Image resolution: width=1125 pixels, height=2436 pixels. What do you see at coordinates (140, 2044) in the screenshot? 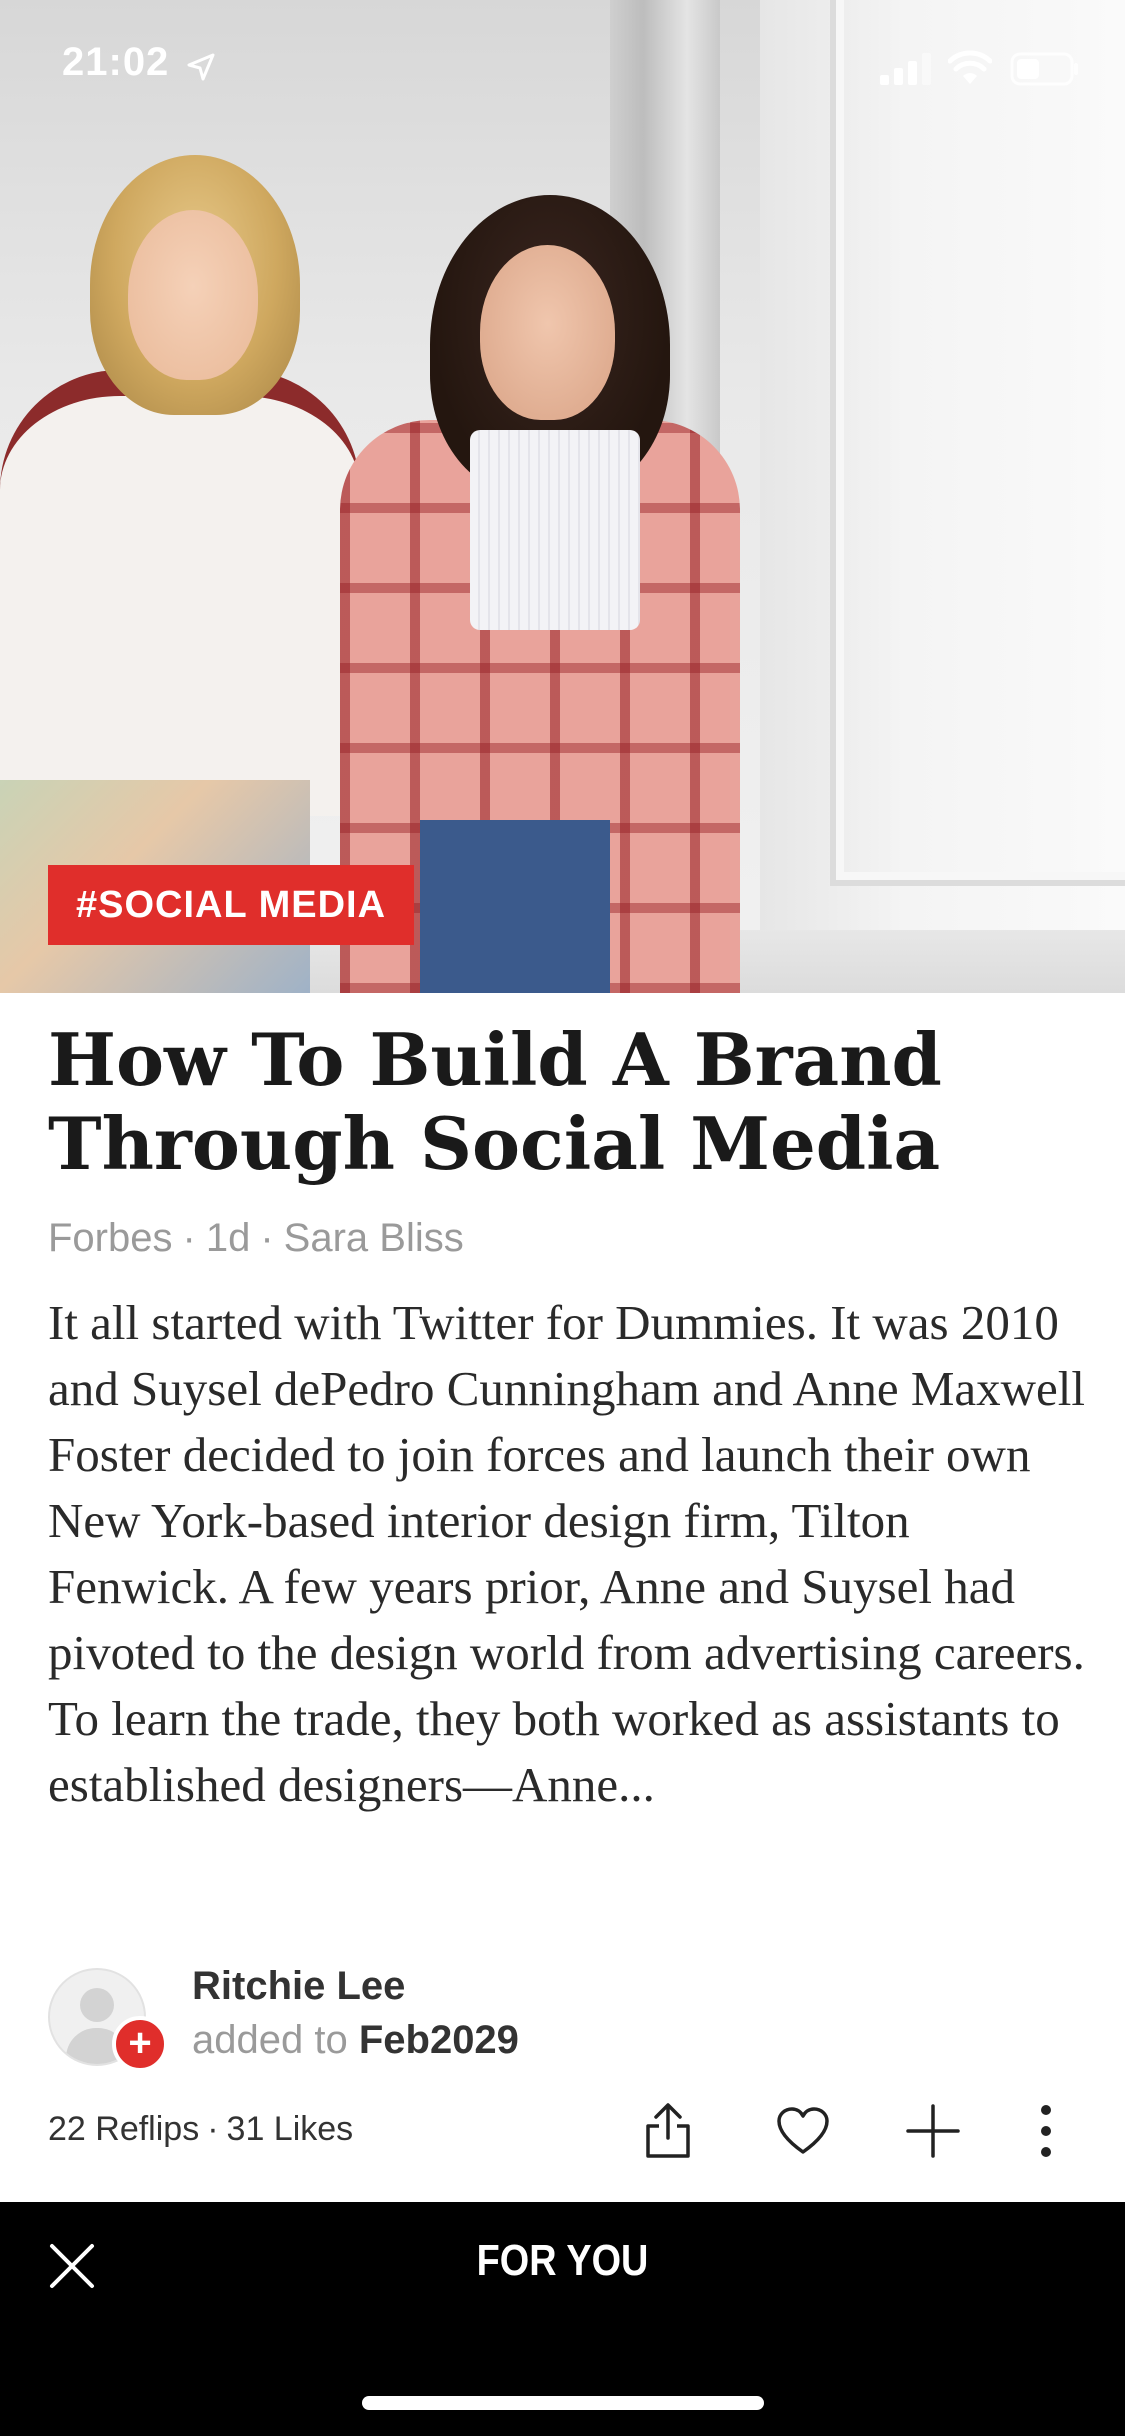
I see `follow-plus-icon: +` at bounding box center [140, 2044].